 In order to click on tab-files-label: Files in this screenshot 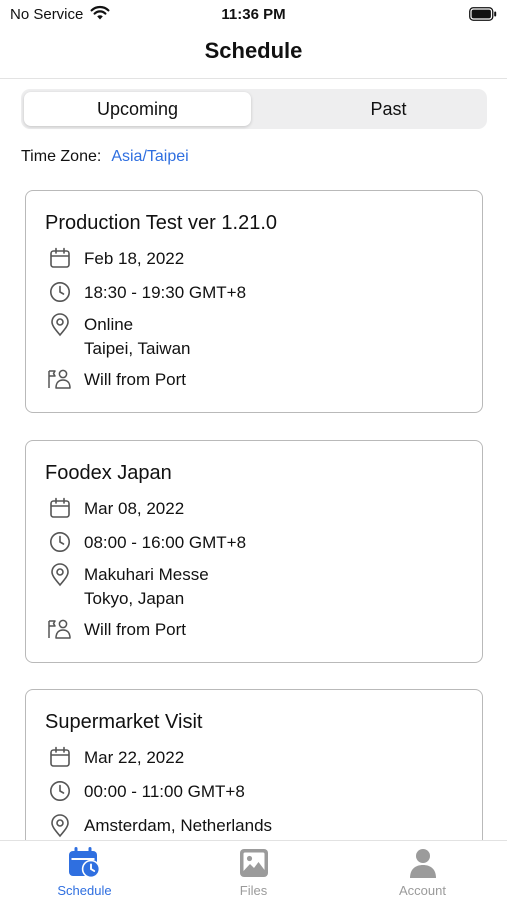, I will do `click(253, 890)`.